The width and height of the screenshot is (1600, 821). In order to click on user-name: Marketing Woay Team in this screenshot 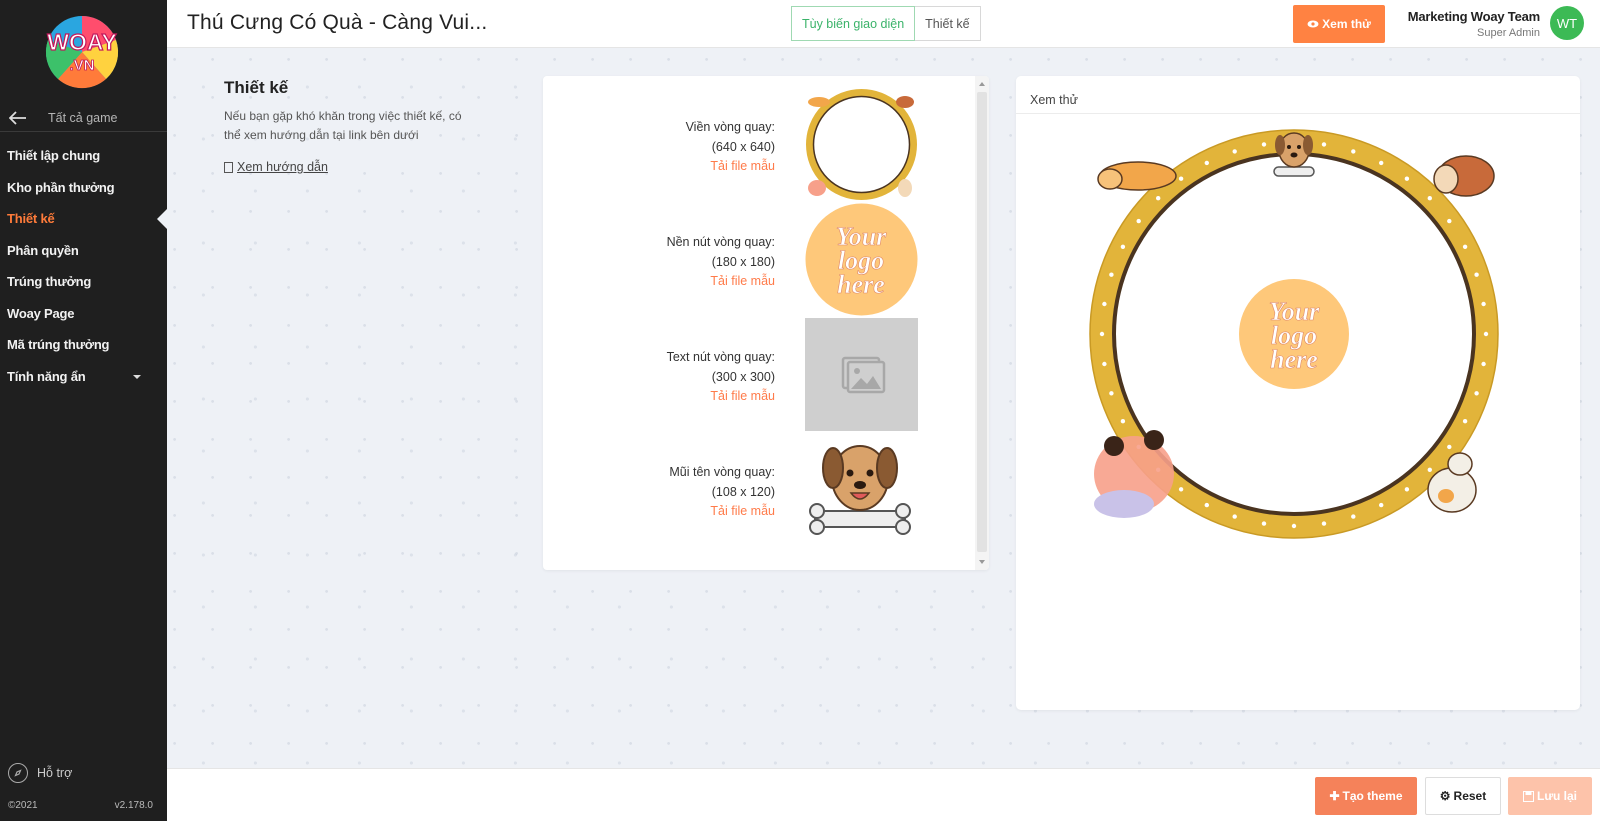, I will do `click(1473, 16)`.